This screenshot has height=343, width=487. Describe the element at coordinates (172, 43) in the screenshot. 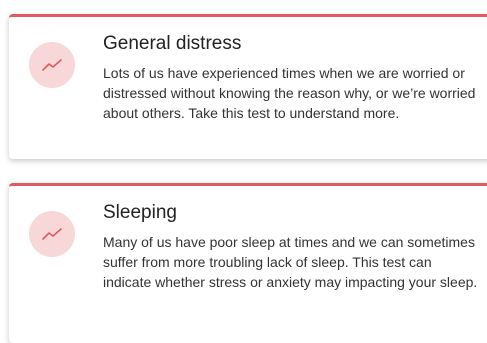

I see `card-title: General distress` at that location.